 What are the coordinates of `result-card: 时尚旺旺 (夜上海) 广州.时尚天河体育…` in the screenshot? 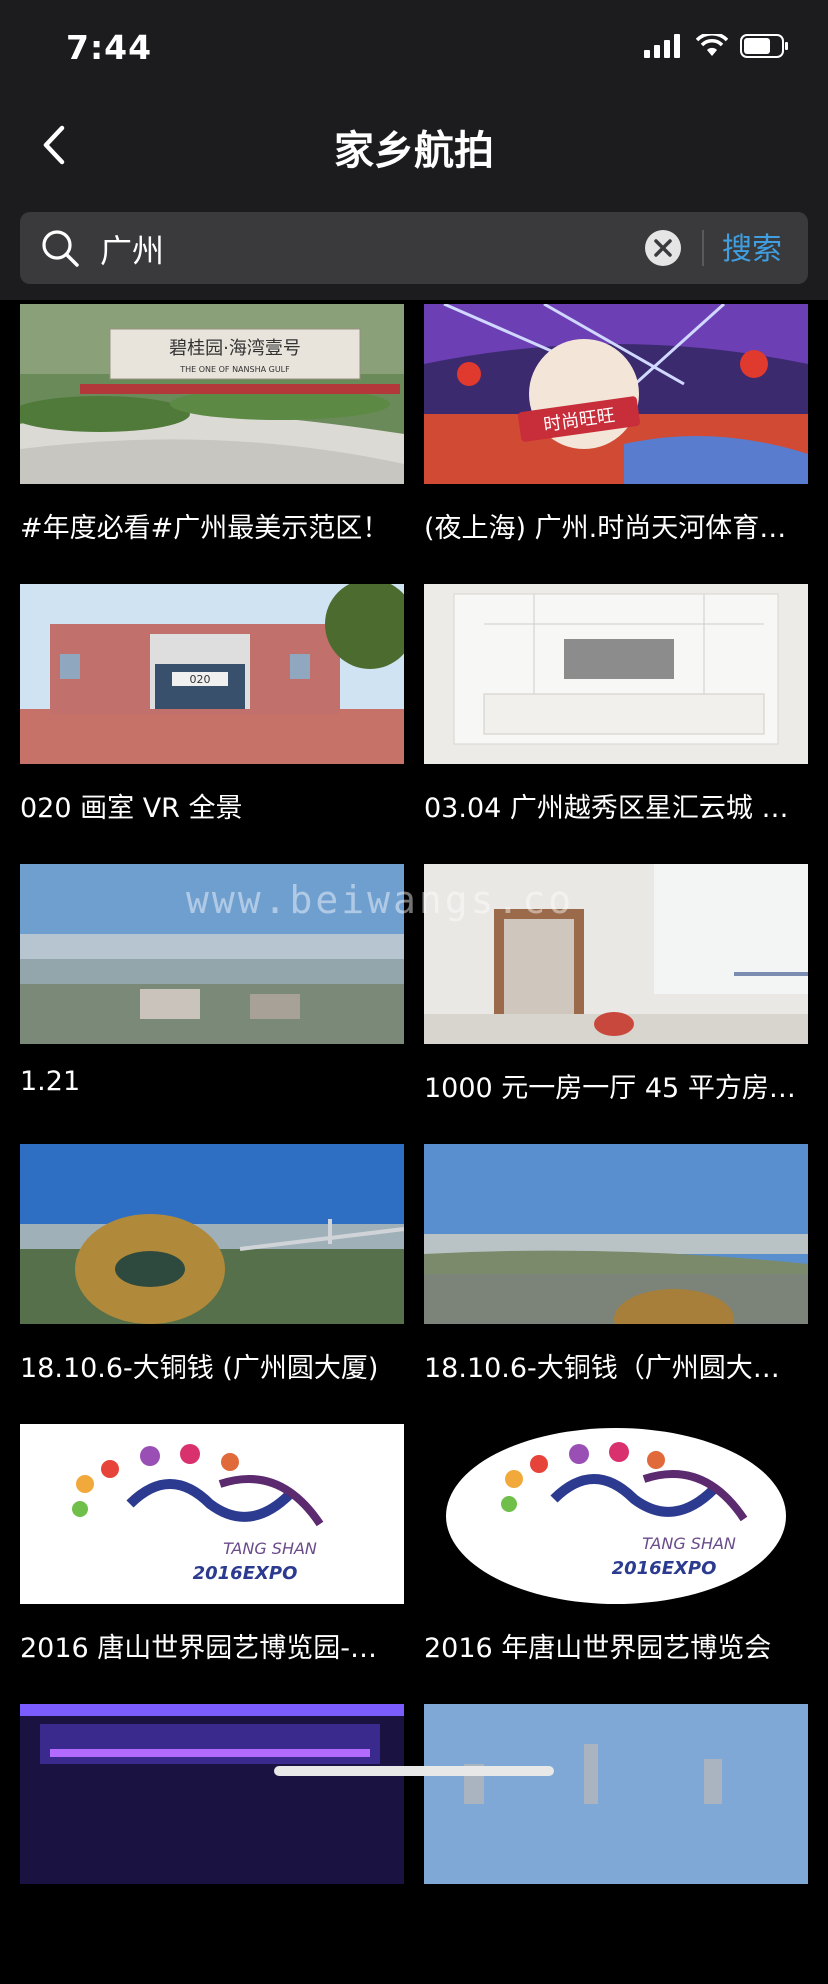 It's located at (616, 444).